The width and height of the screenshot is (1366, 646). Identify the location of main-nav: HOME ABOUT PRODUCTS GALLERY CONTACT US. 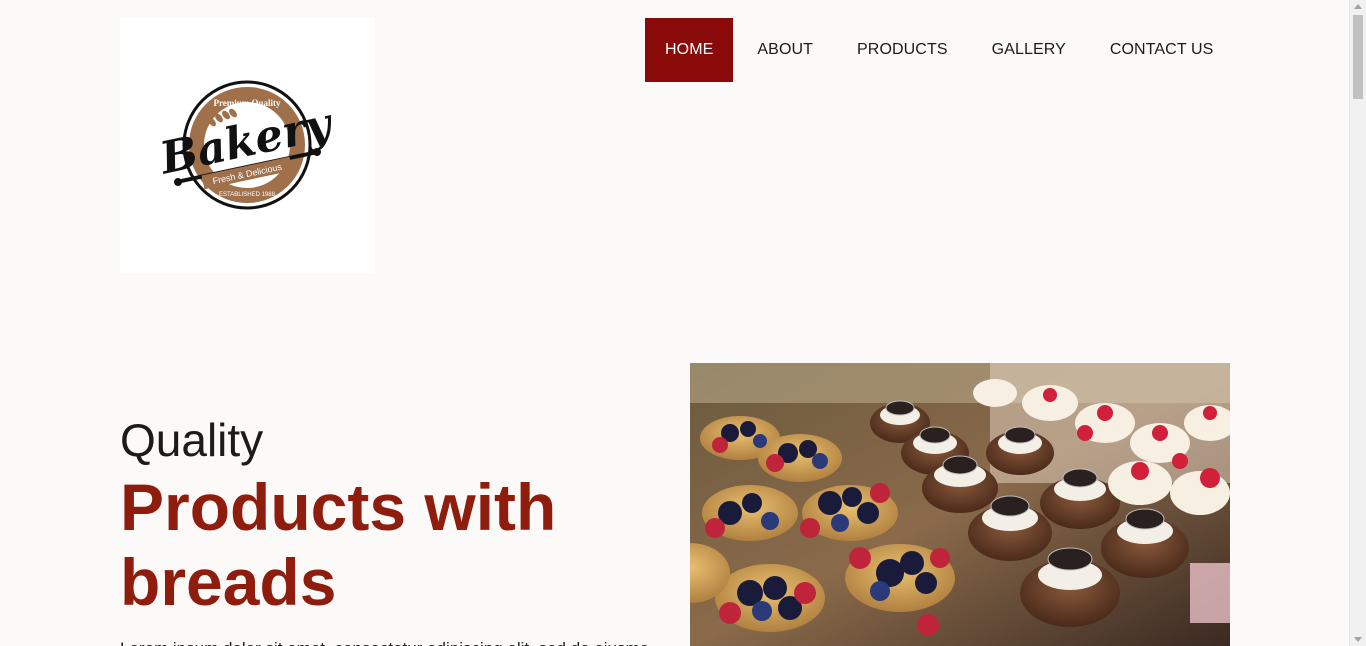
(939, 50).